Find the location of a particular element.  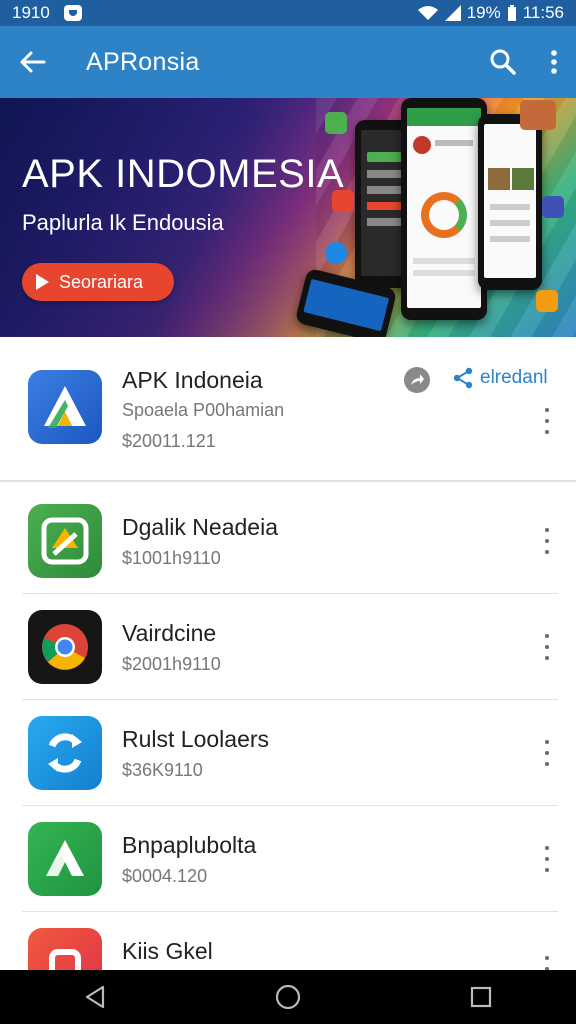

list-item: Vairdcine $2001h9110 is located at coordinates (288, 647).